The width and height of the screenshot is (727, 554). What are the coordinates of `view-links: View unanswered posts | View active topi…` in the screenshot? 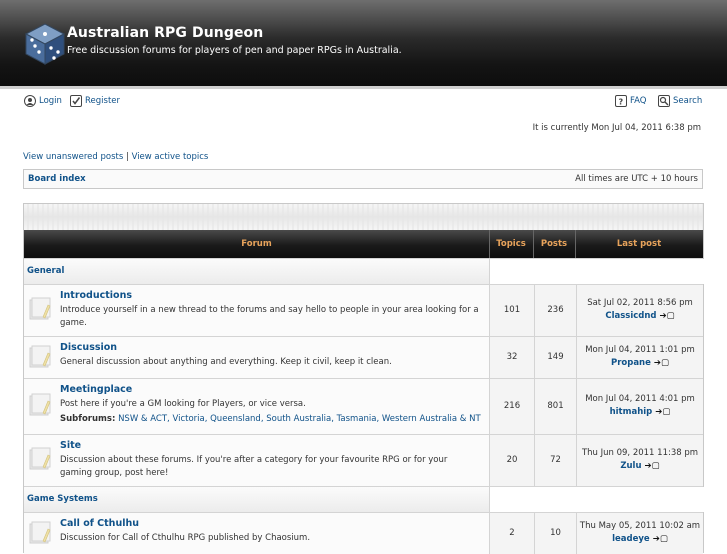 It's located at (115, 157).